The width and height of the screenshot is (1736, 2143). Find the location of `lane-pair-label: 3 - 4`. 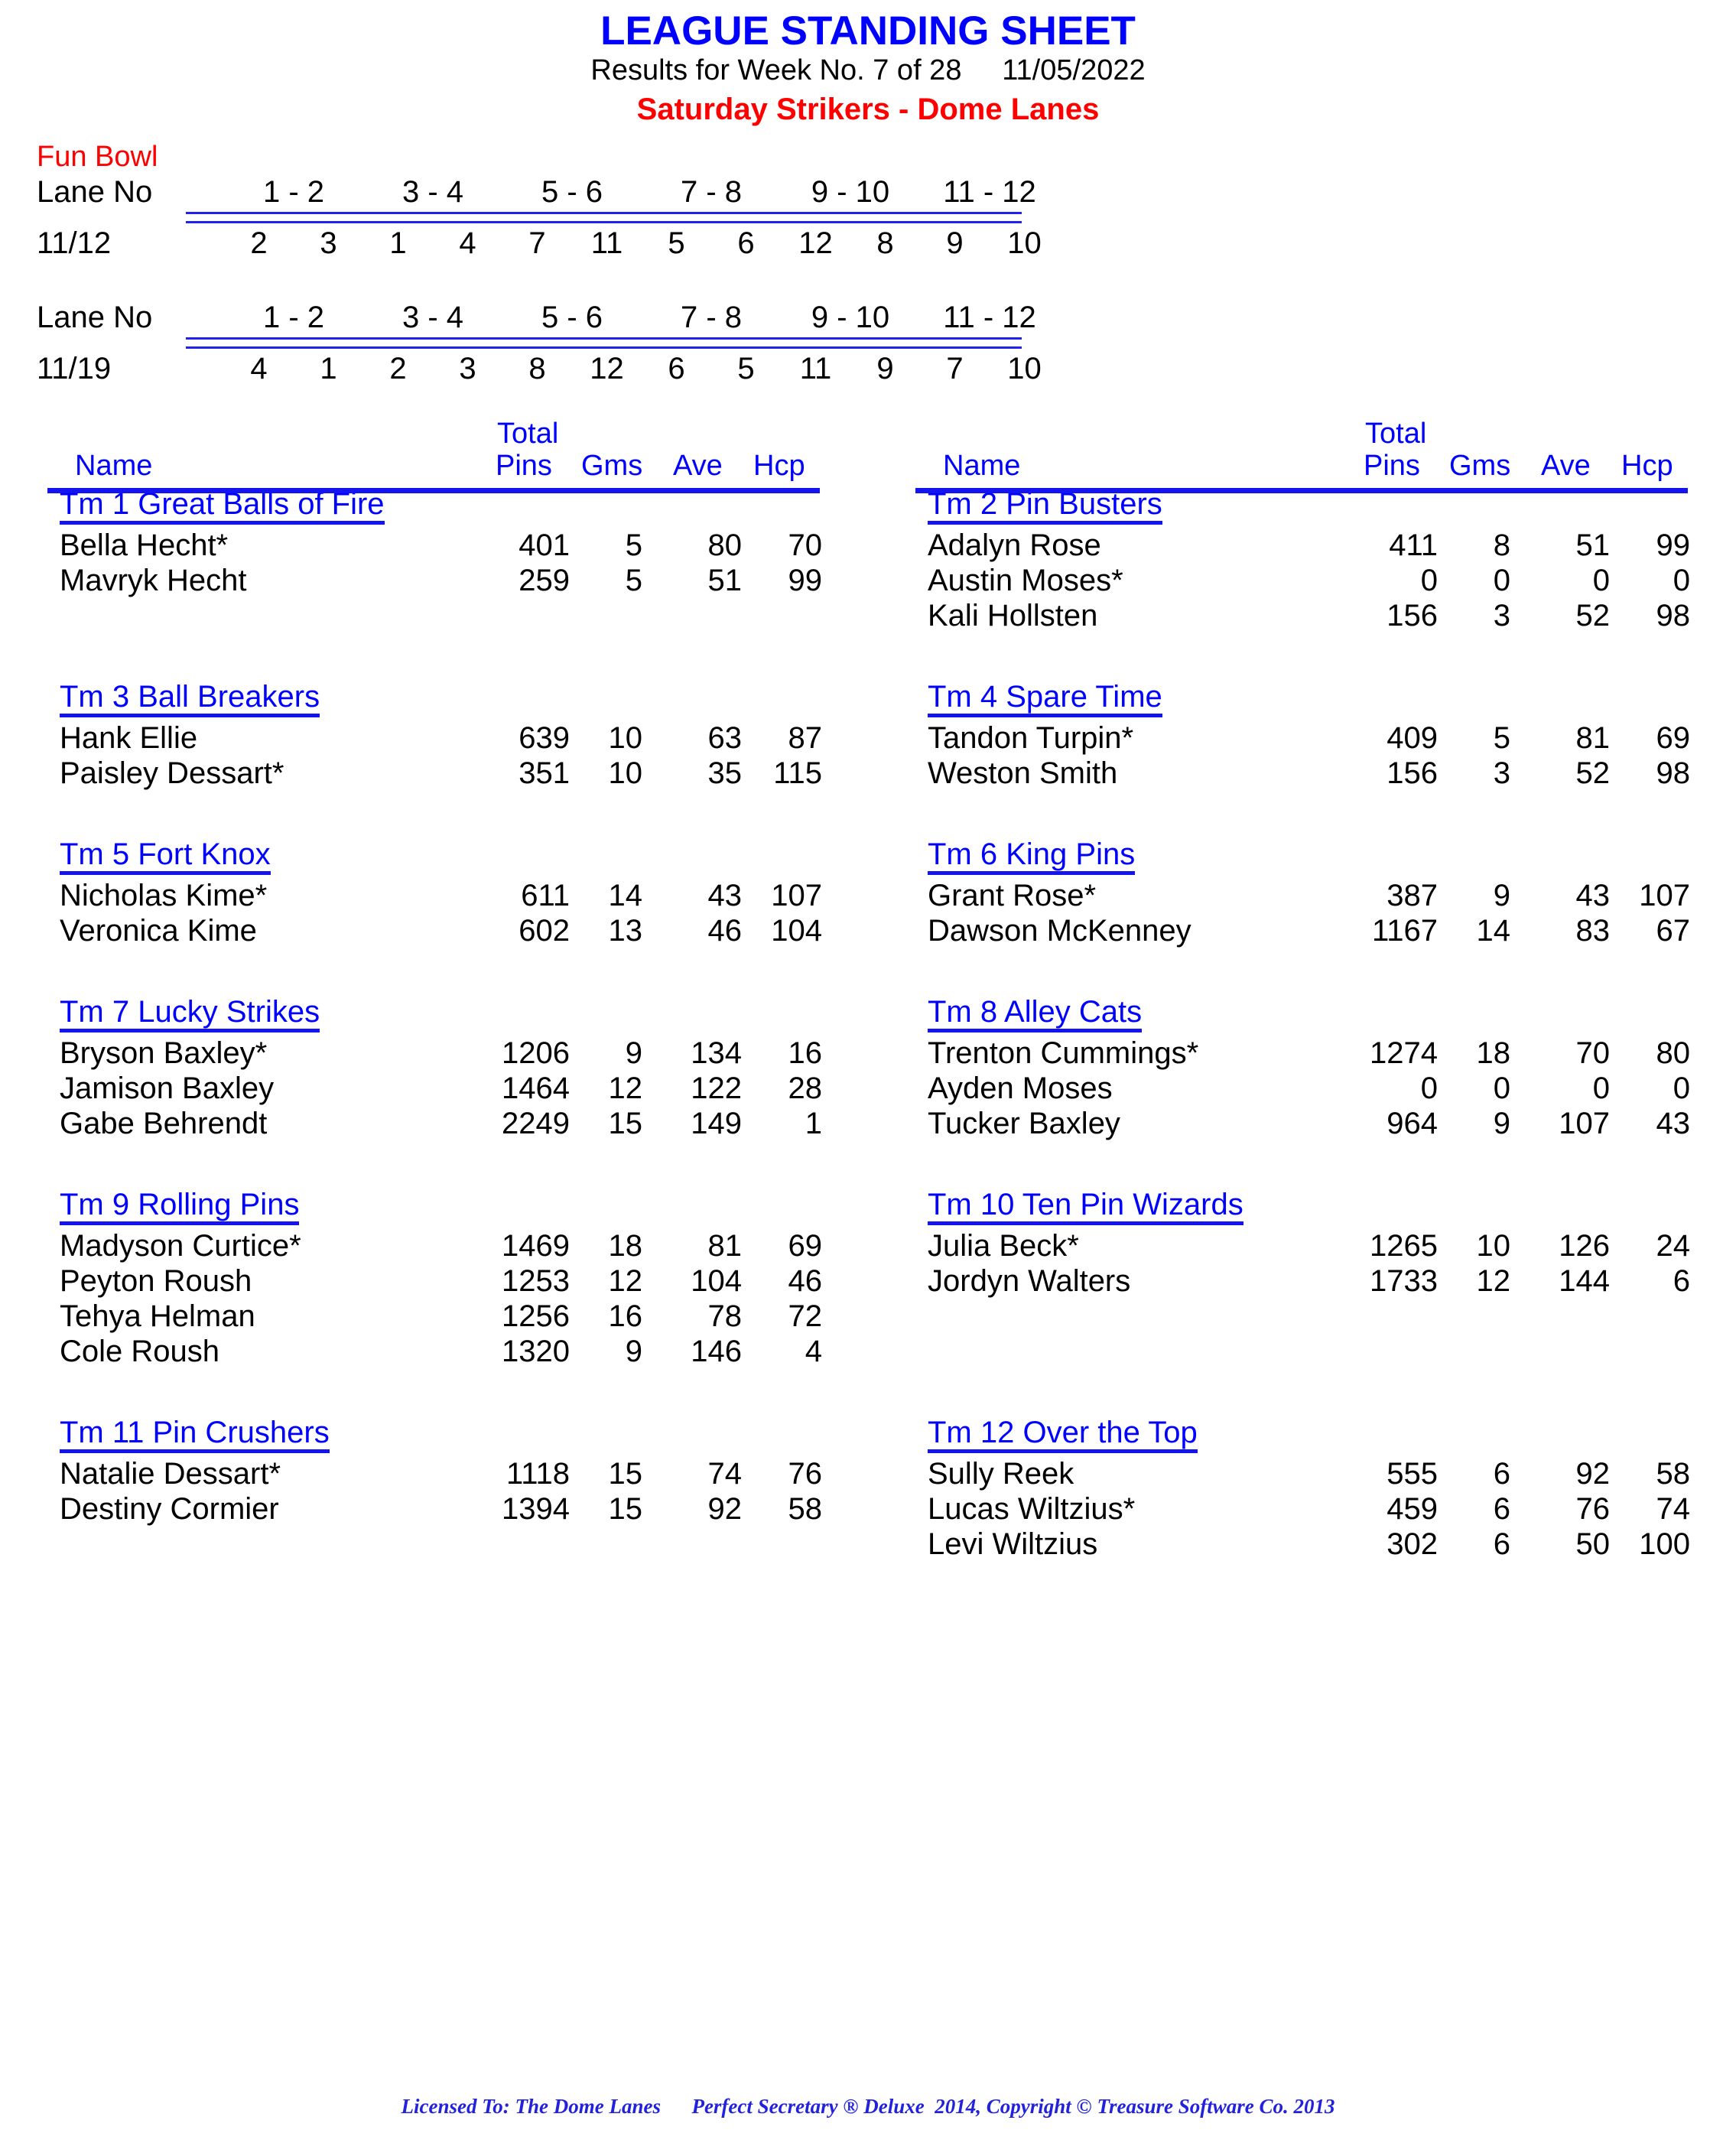

lane-pair-label: 3 - 4 is located at coordinates (432, 192).